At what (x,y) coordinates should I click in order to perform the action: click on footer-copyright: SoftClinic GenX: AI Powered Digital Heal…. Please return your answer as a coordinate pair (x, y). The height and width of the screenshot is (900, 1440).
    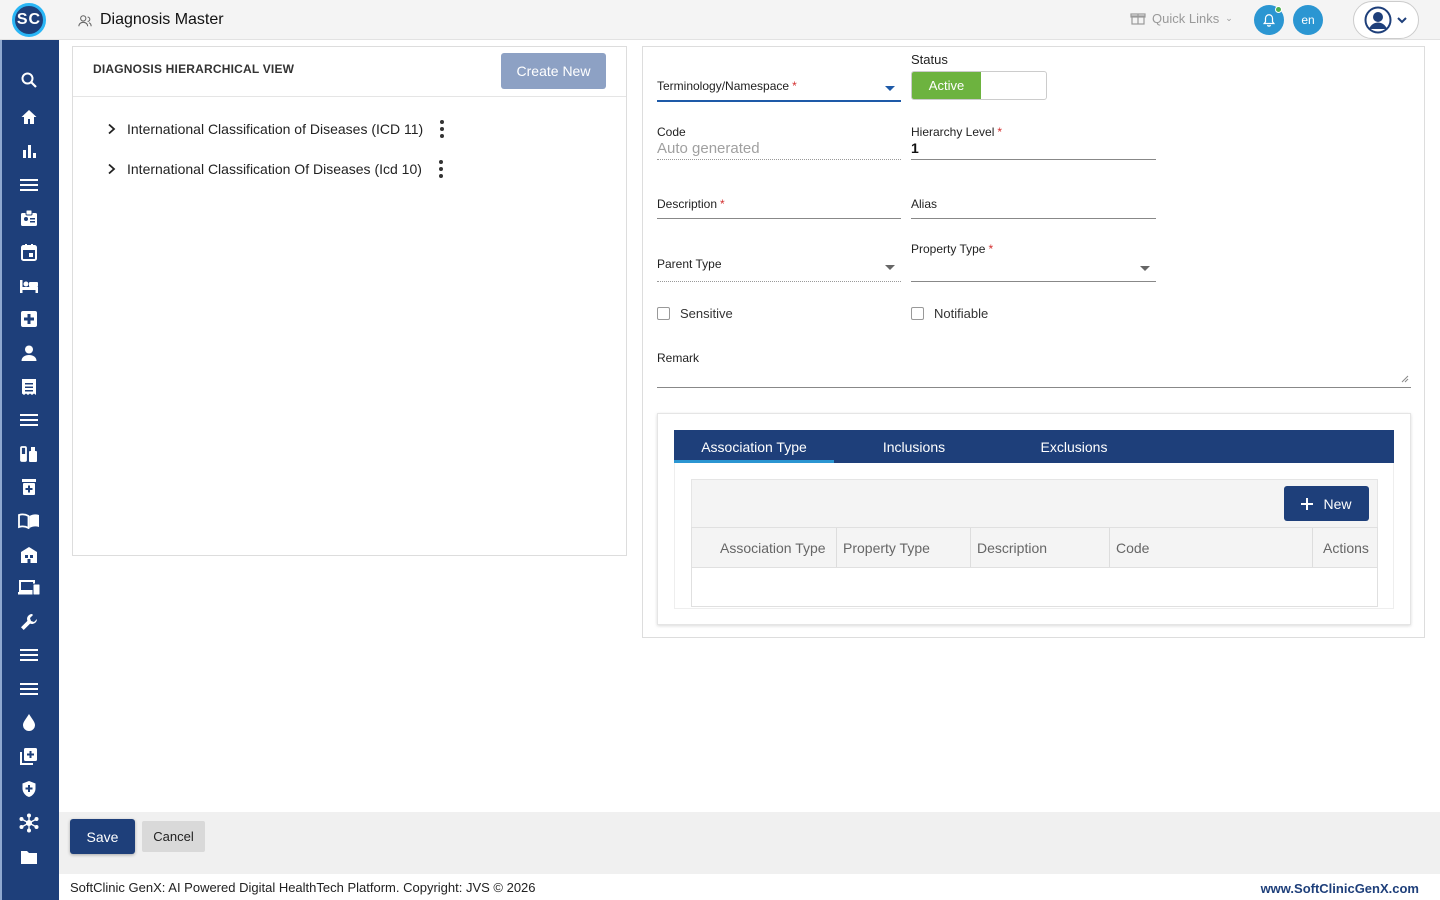
    Looking at the image, I should click on (303, 887).